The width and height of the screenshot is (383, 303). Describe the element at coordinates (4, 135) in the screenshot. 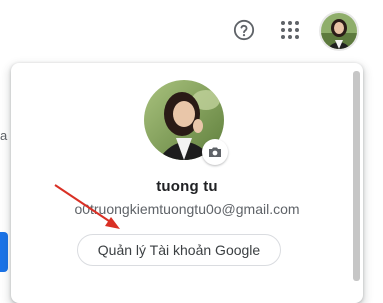

I see `background-page-fragment: a` at that location.